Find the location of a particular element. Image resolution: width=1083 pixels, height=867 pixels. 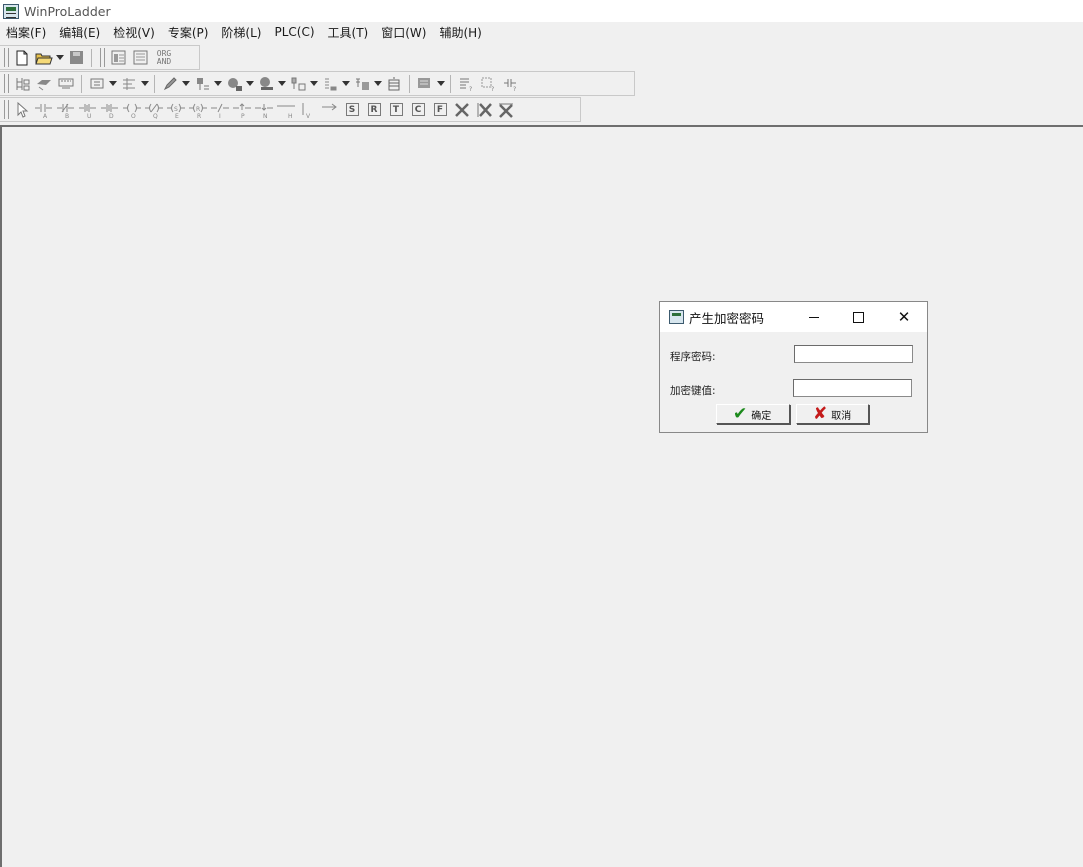

compile-button is located at coordinates (22, 84).